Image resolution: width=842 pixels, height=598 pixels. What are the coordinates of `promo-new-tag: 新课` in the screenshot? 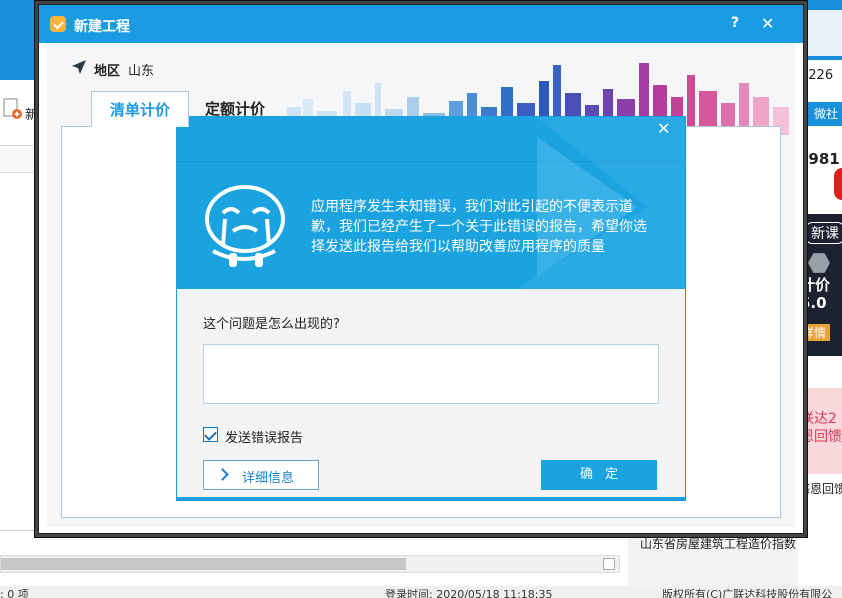 It's located at (824, 233).